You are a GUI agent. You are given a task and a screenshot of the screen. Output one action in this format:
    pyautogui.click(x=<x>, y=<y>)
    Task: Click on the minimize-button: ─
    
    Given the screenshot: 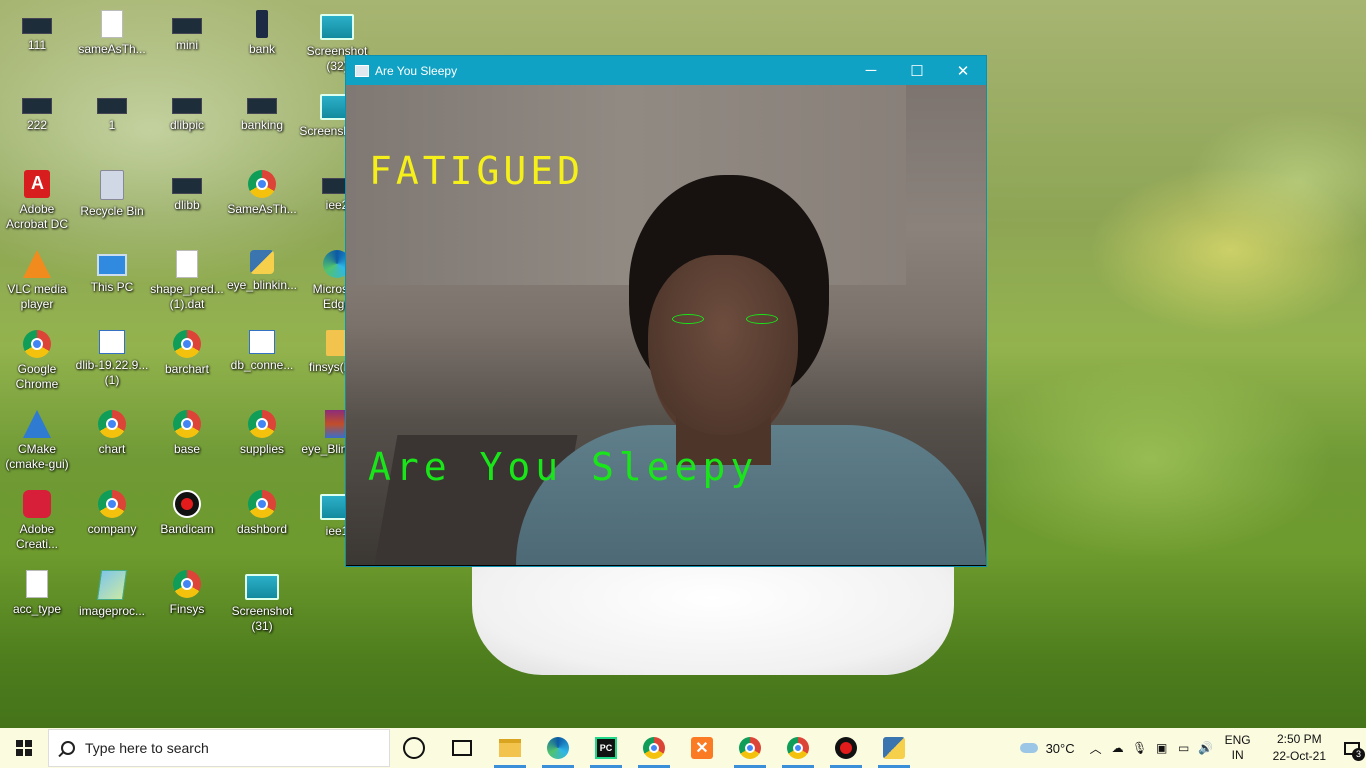 What is the action you would take?
    pyautogui.click(x=871, y=70)
    